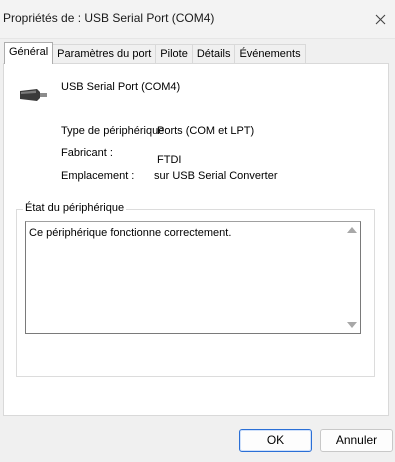 The height and width of the screenshot is (462, 395). Describe the element at coordinates (87, 153) in the screenshot. I see `manufacturer-label: Fabricant :` at that location.